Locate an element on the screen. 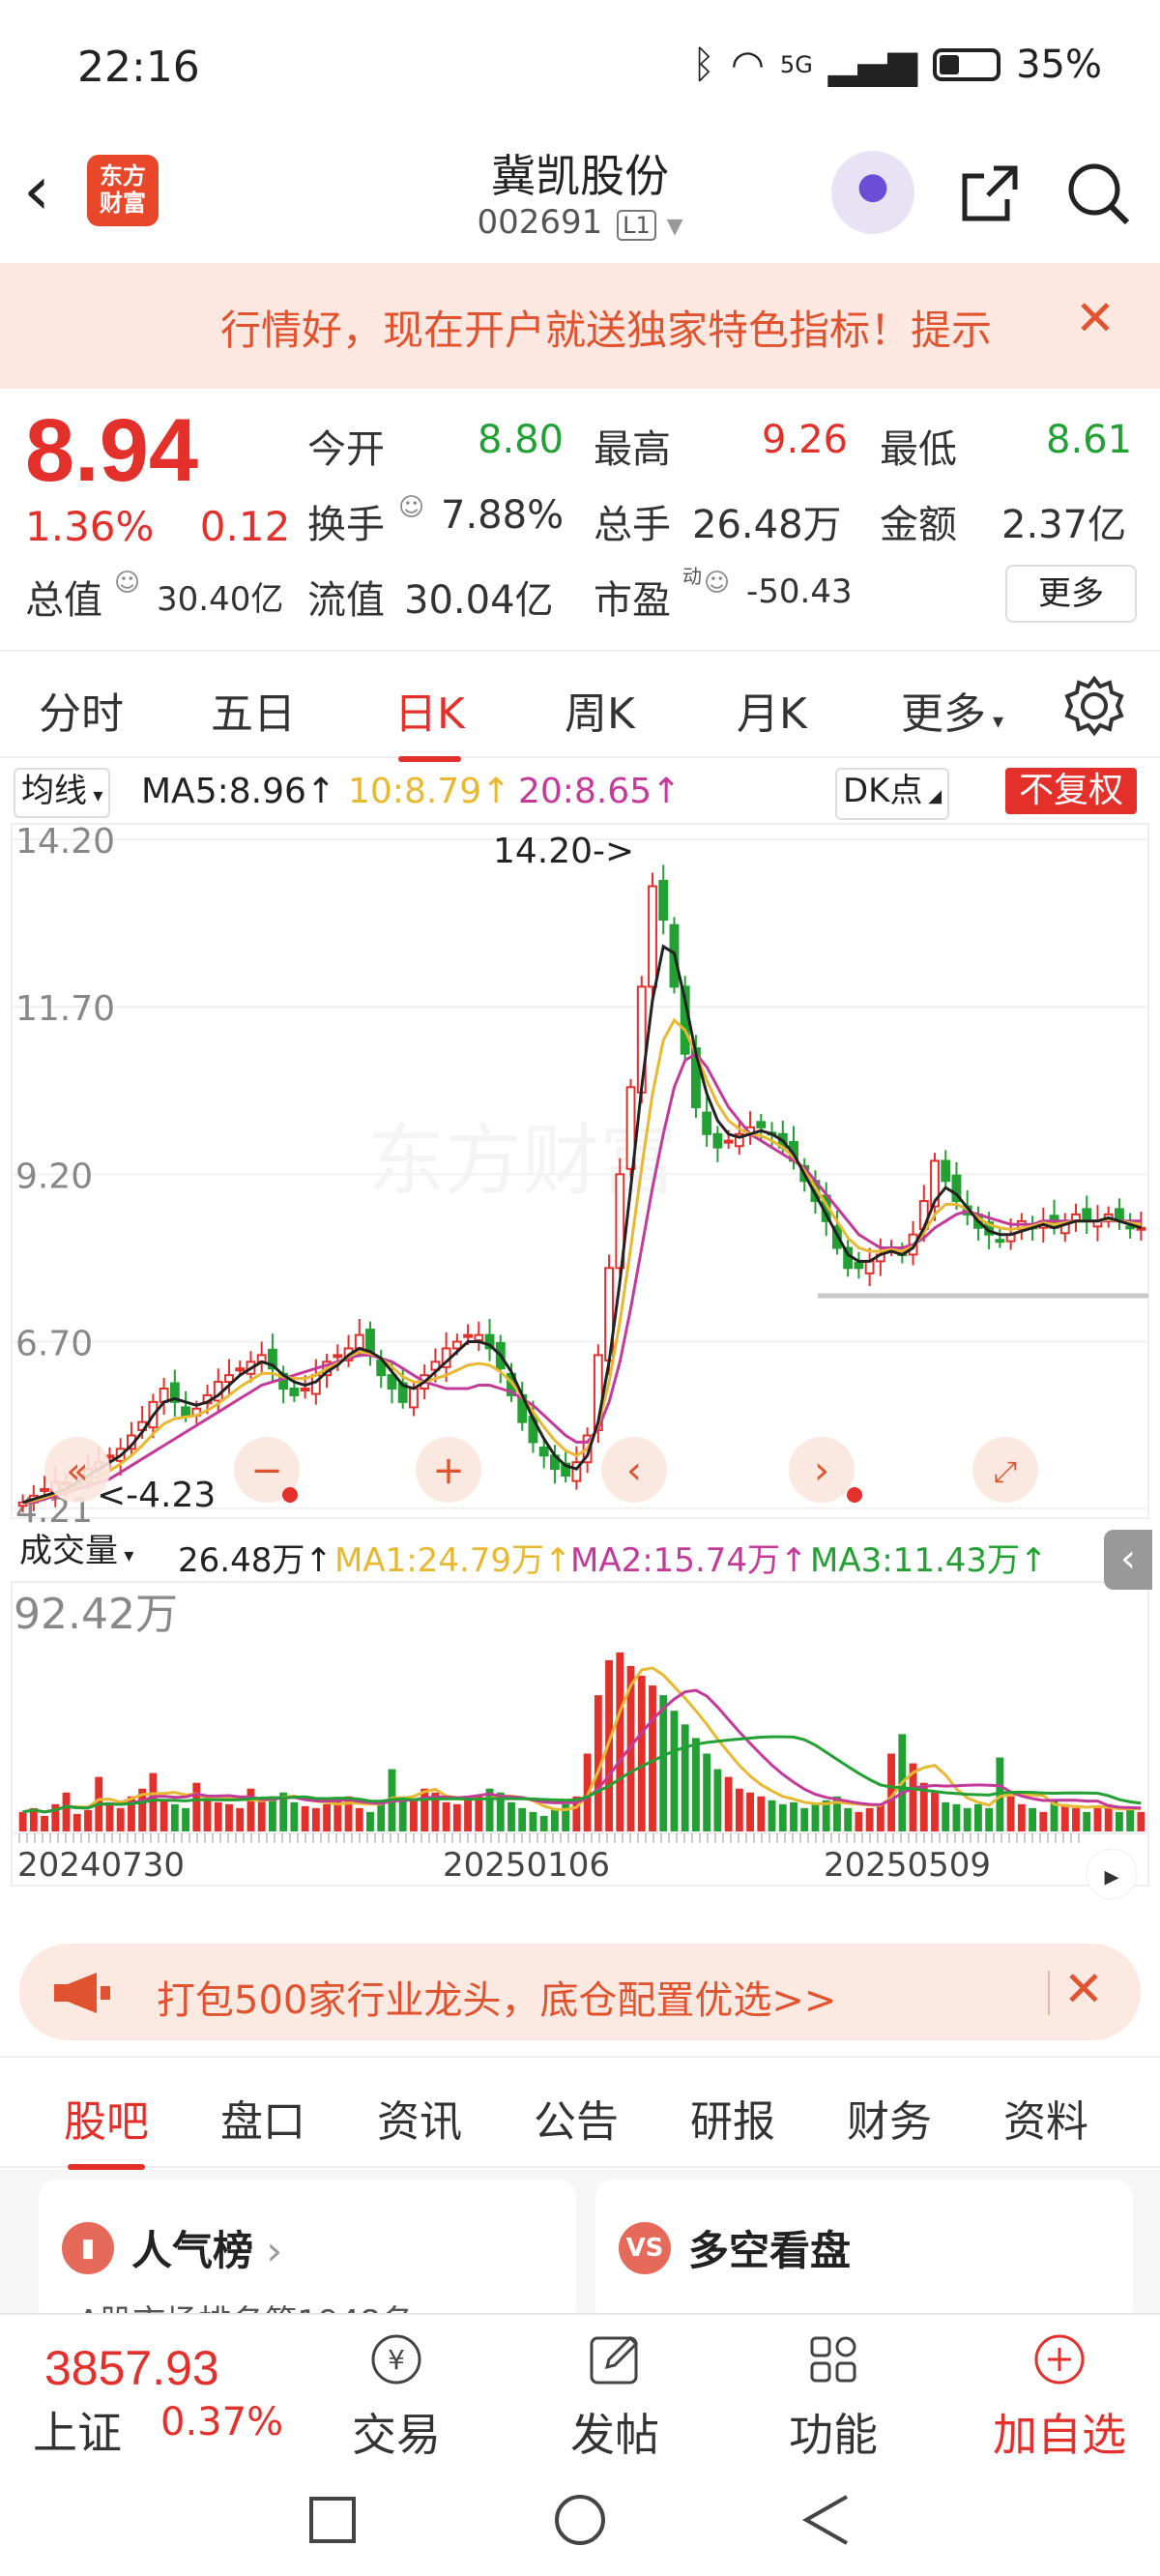  tab-finance: 财务 is located at coordinates (889, 2118).